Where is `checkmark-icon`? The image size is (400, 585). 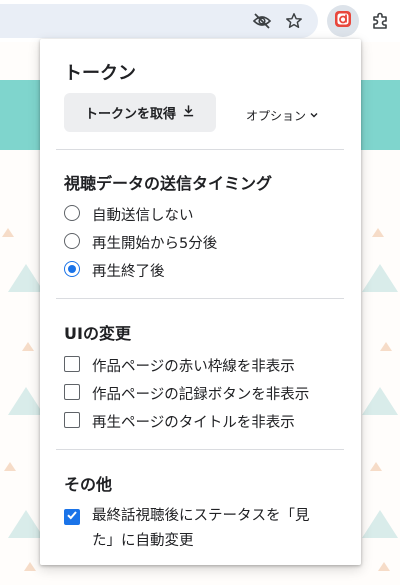 checkmark-icon is located at coordinates (72, 517).